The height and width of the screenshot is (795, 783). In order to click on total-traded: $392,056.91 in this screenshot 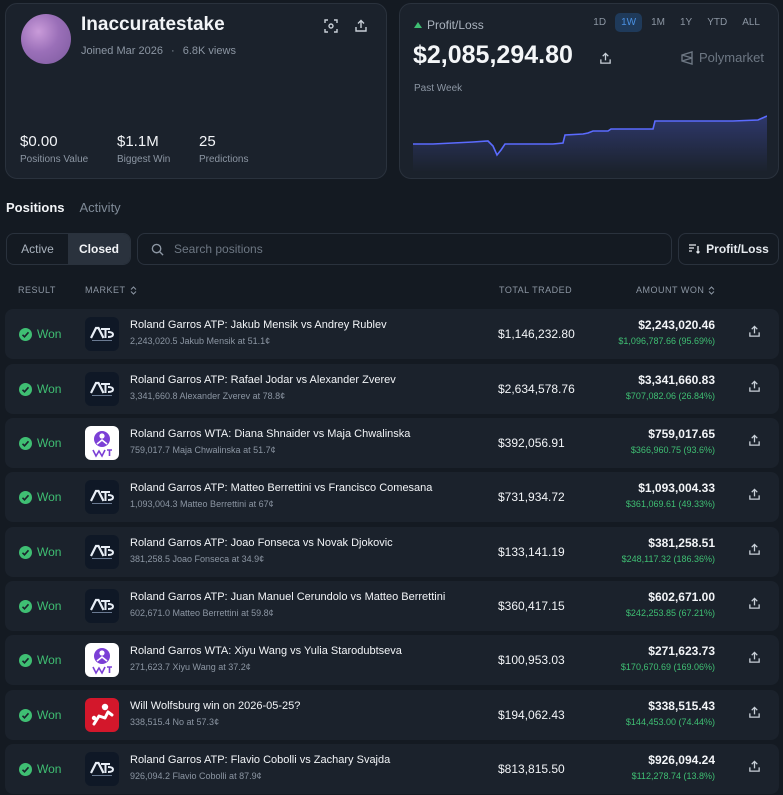, I will do `click(531, 443)`.